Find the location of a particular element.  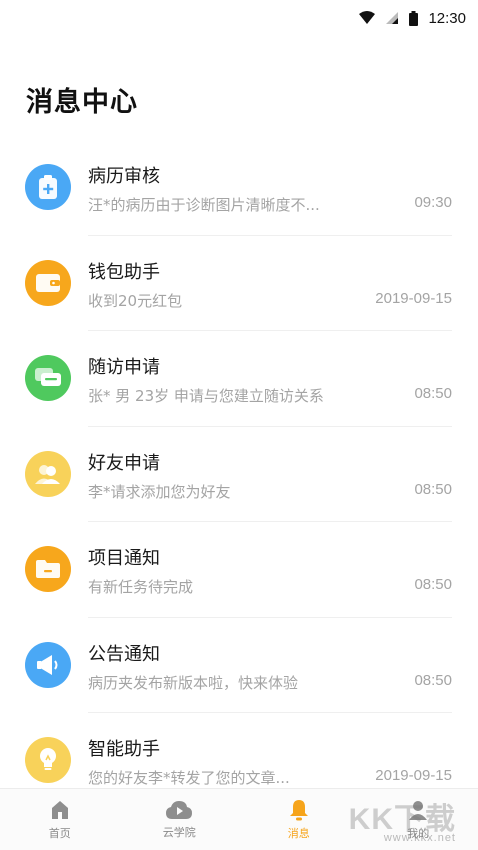

message-title: 好友申请 is located at coordinates (124, 463).